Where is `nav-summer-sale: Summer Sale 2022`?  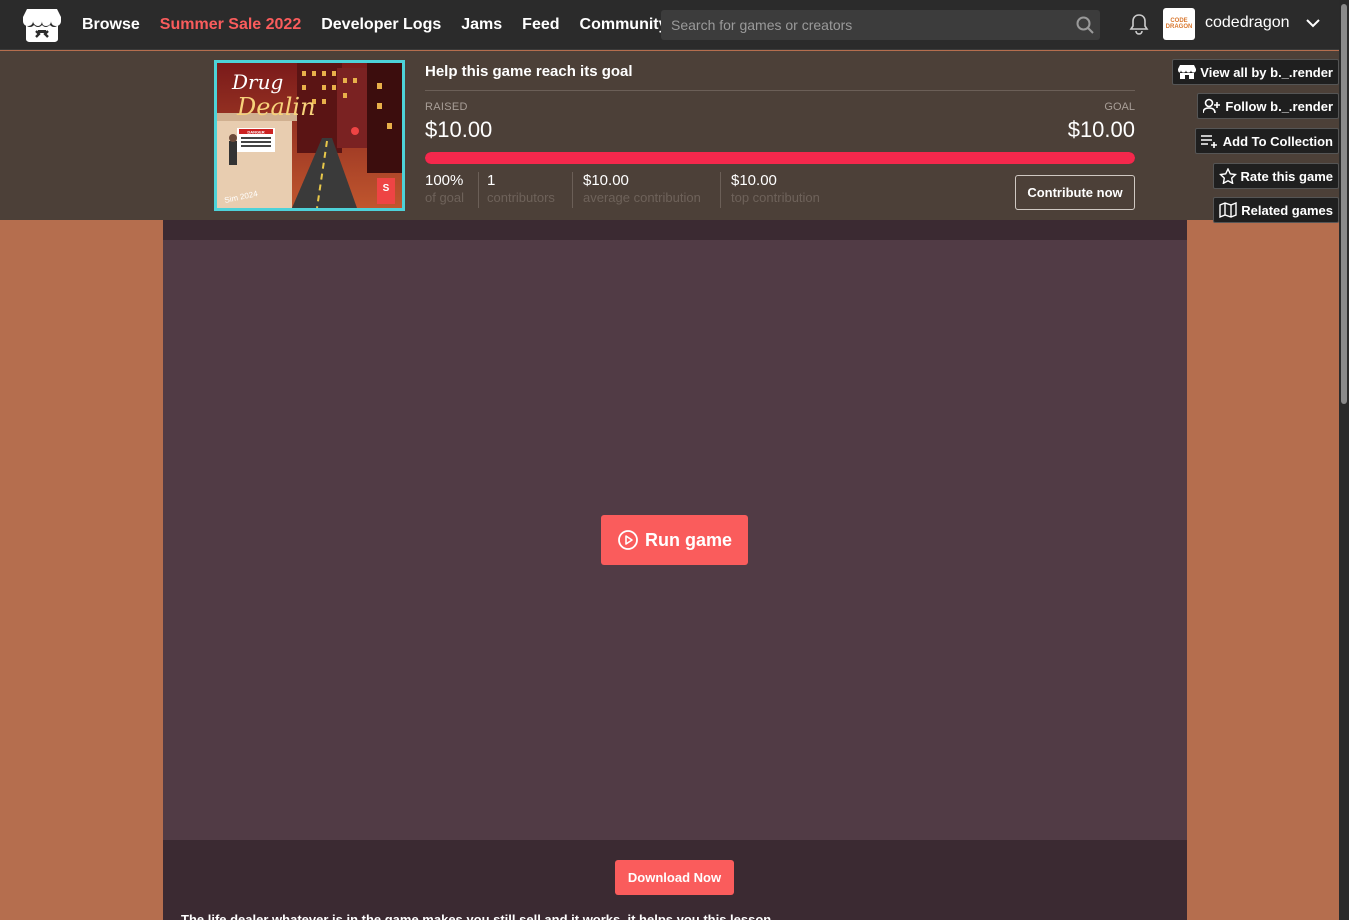 nav-summer-sale: Summer Sale 2022 is located at coordinates (230, 25).